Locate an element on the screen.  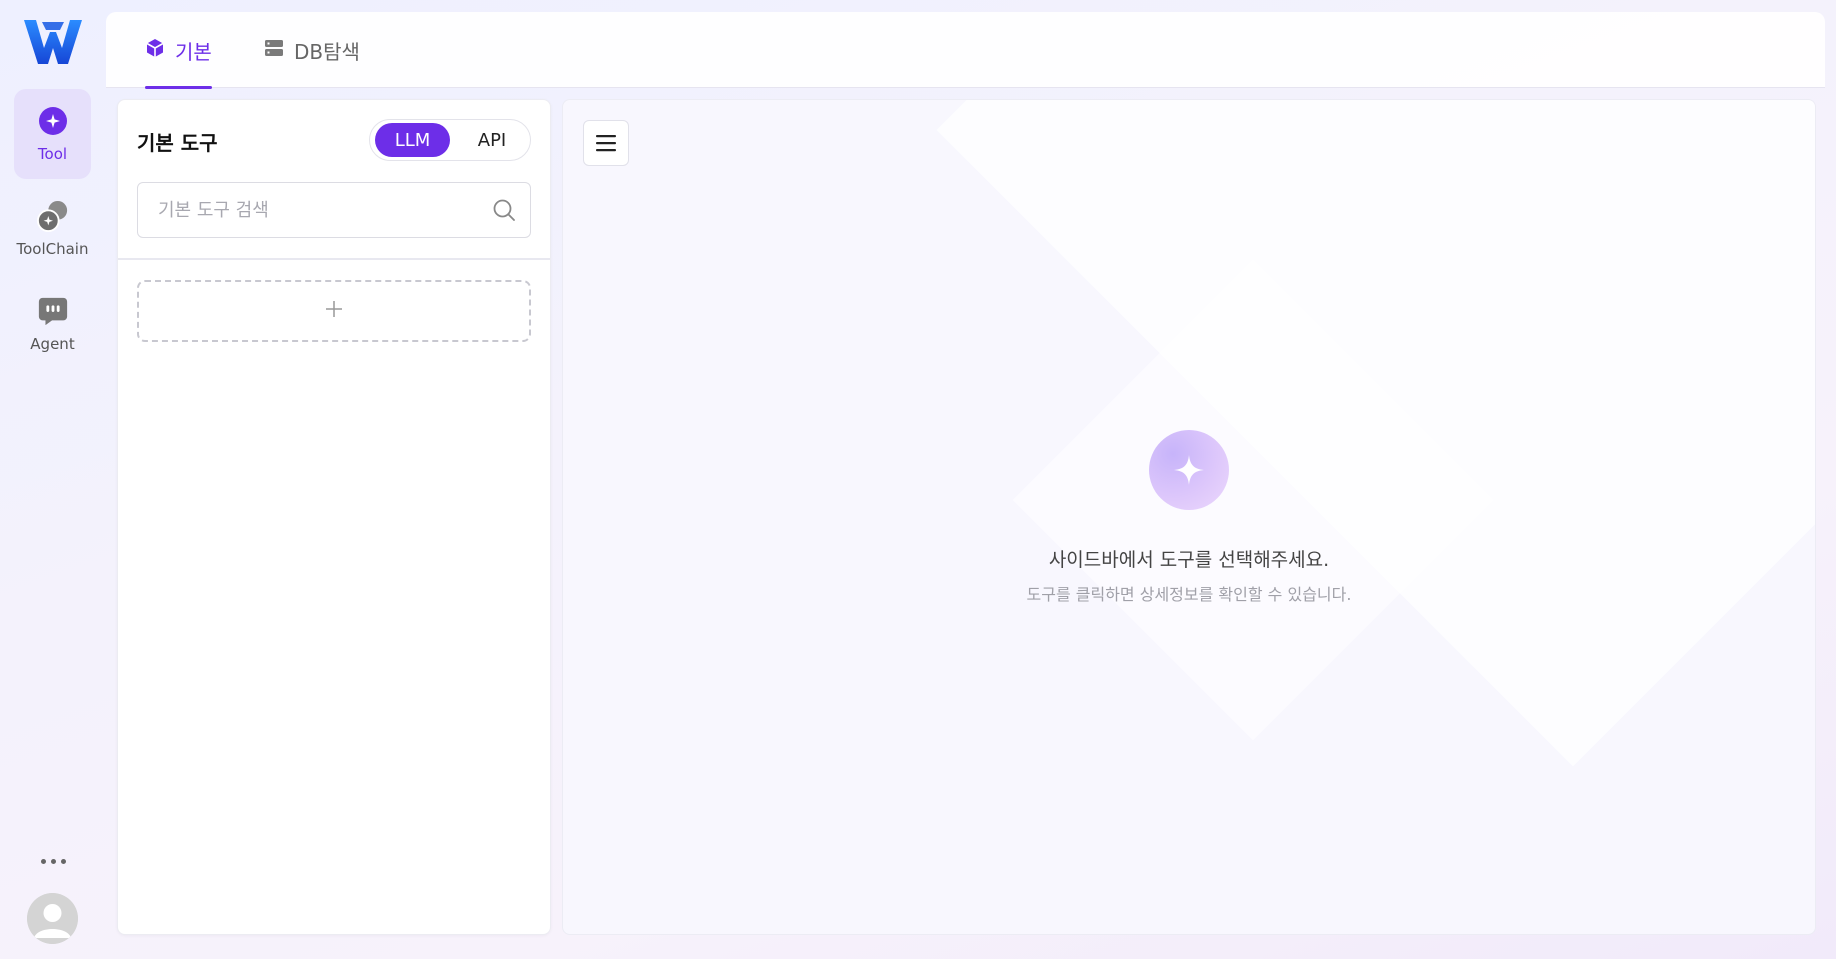
divider is located at coordinates (334, 259).